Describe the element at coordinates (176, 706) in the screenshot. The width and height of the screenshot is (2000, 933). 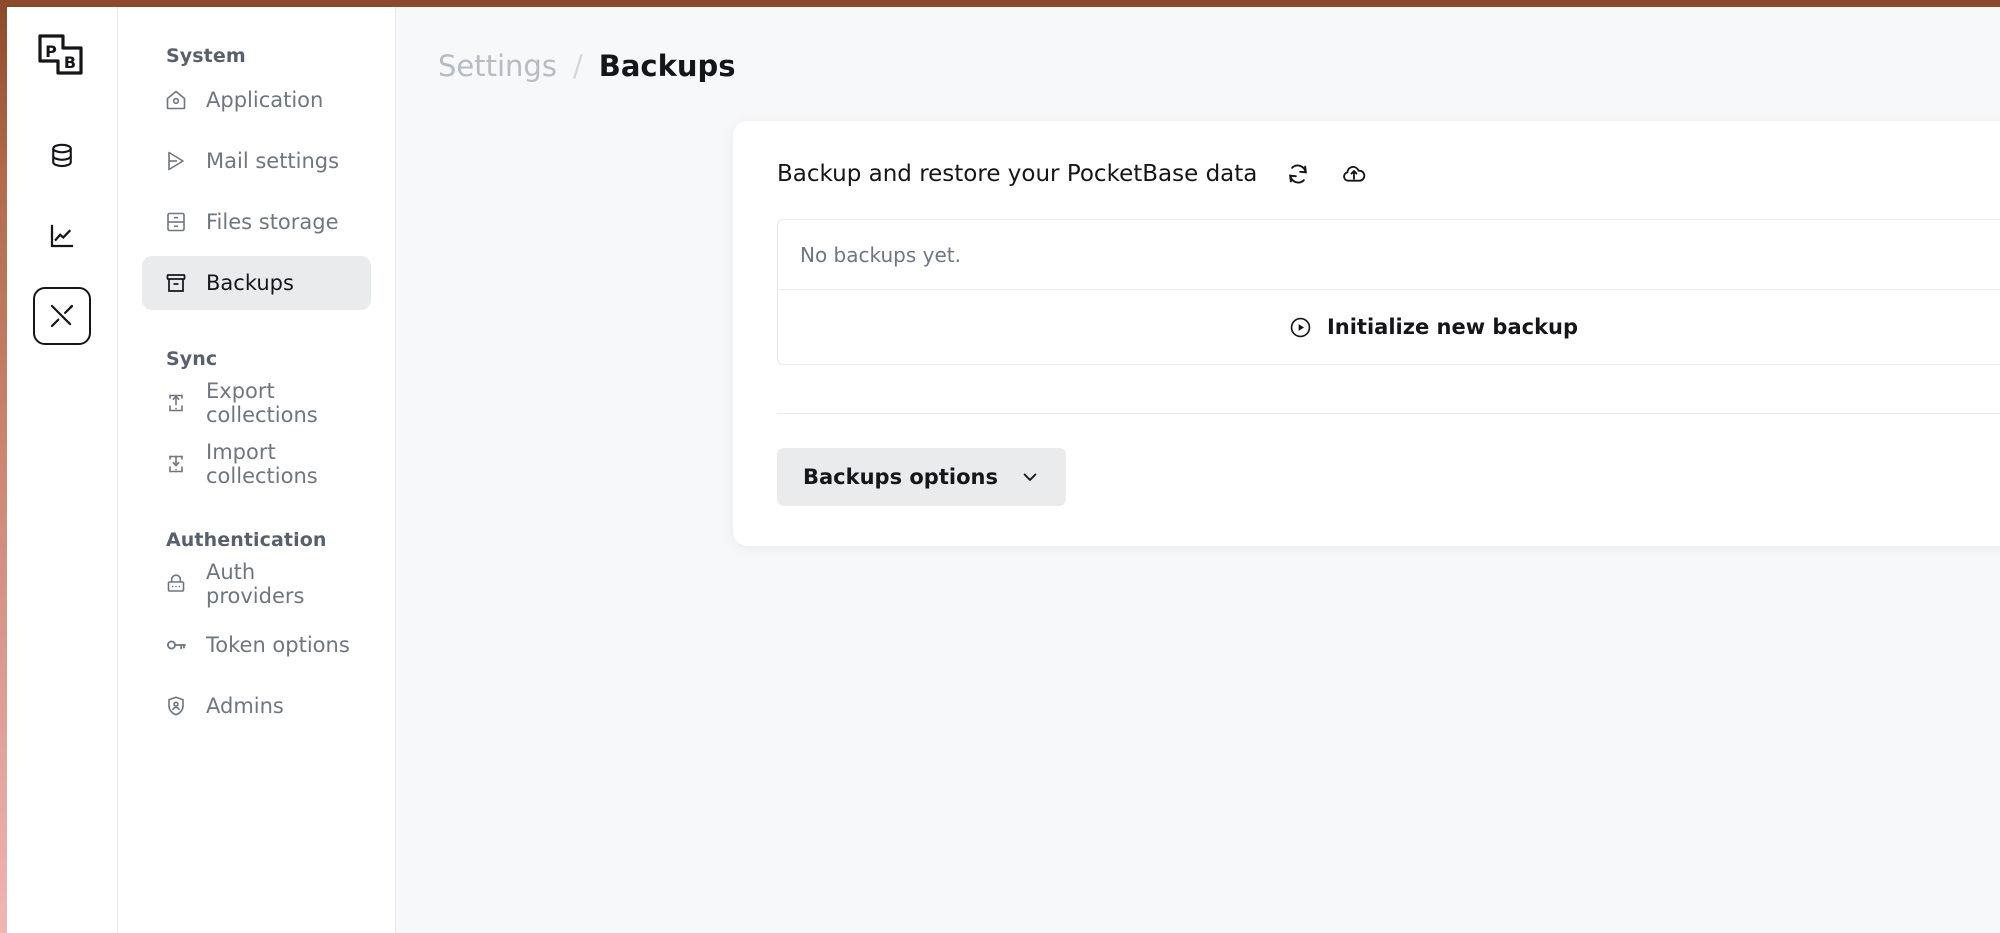
I see `shield-user-icon` at that location.